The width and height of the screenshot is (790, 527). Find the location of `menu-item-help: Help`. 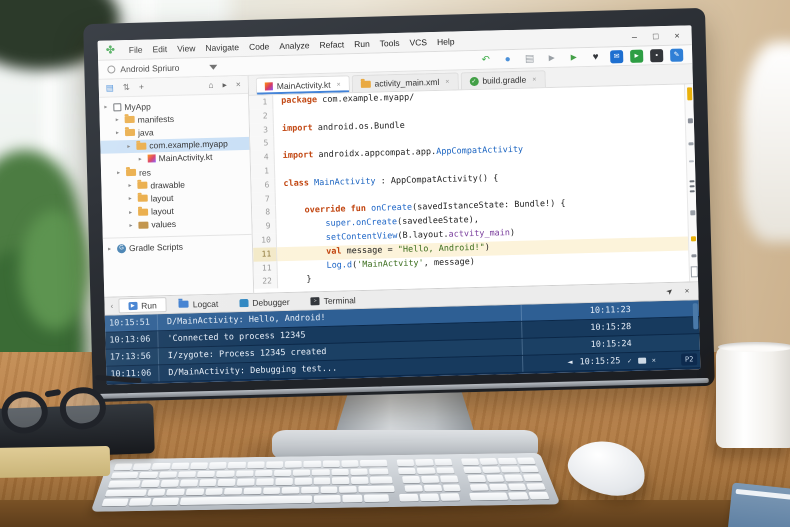

menu-item-help: Help is located at coordinates (446, 41).